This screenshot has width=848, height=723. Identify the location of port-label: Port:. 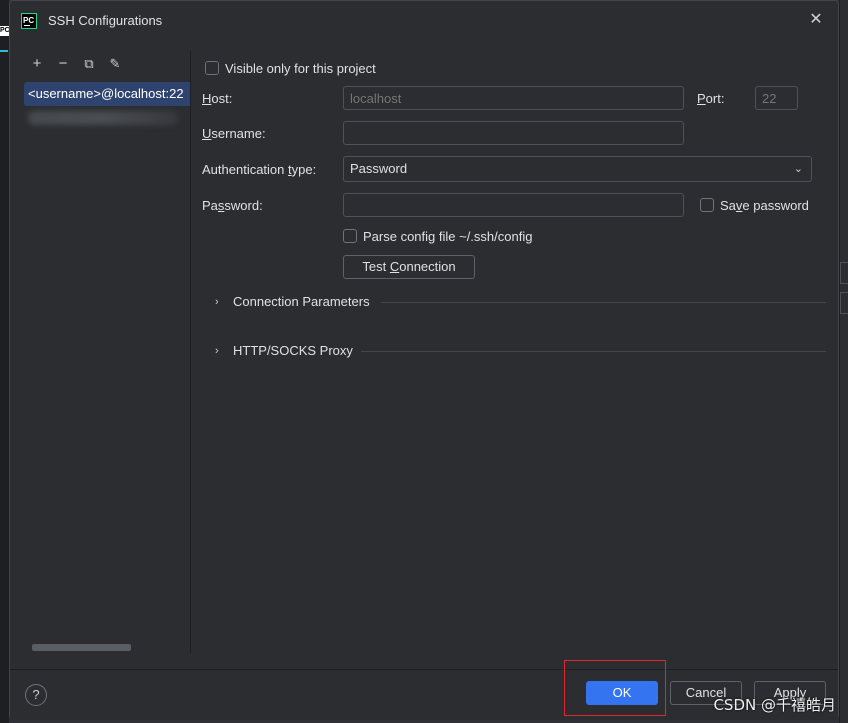
(710, 98).